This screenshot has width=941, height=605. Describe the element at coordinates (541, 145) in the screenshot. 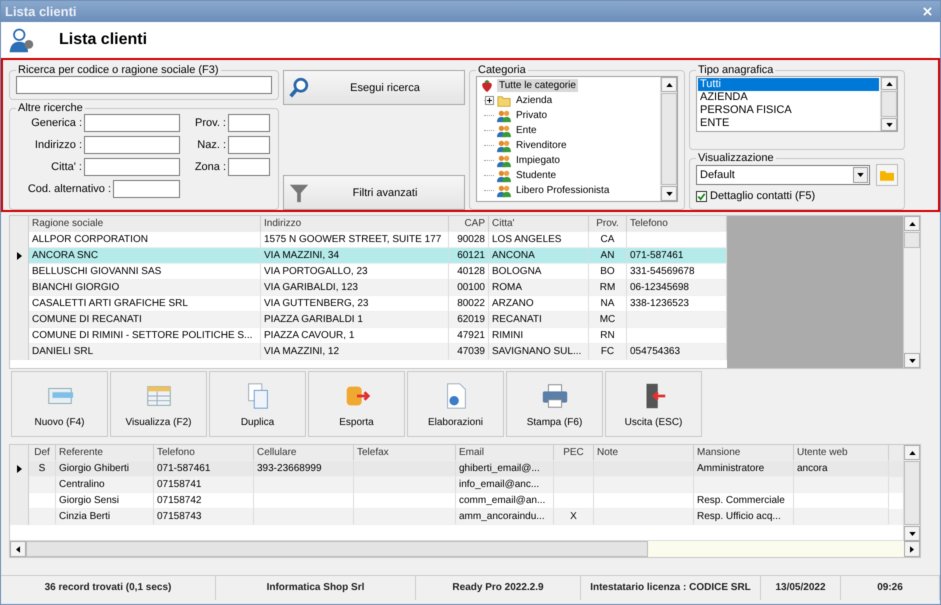

I see `tree-item: Rivenditore` at that location.